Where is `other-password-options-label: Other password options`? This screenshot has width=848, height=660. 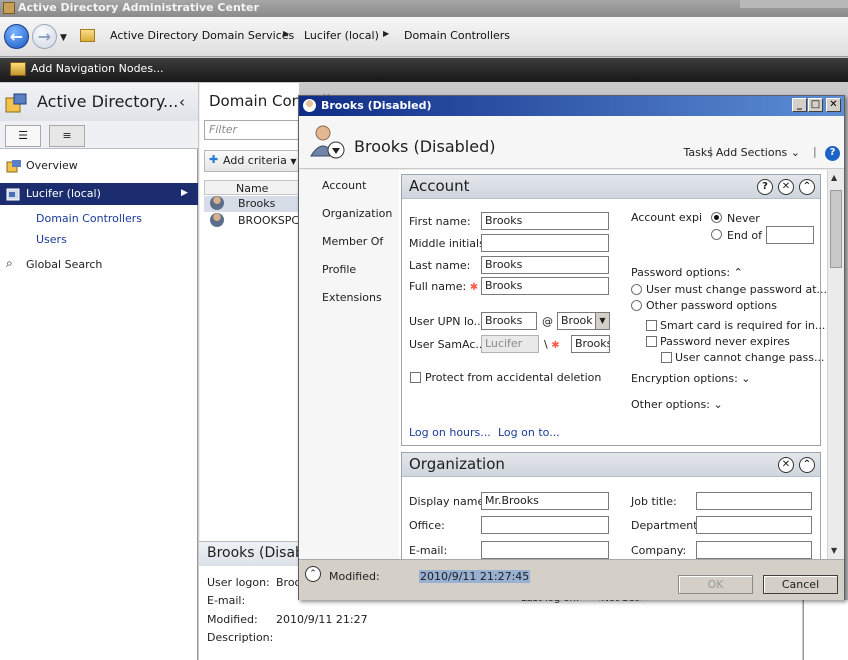 other-password-options-label: Other password options is located at coordinates (711, 305).